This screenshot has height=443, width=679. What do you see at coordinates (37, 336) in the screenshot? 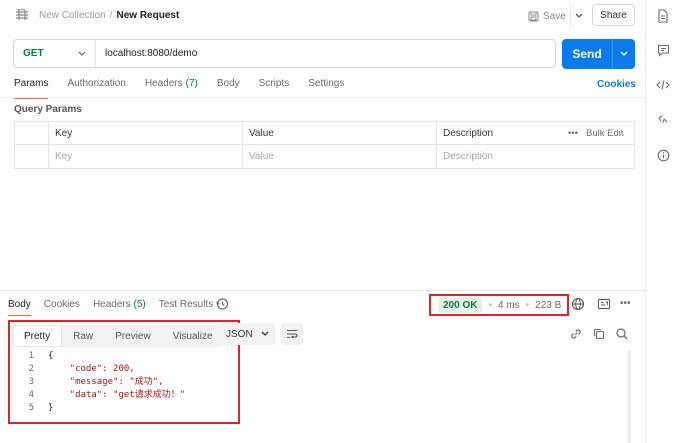
I see `view-tab-pretty: Pretty` at bounding box center [37, 336].